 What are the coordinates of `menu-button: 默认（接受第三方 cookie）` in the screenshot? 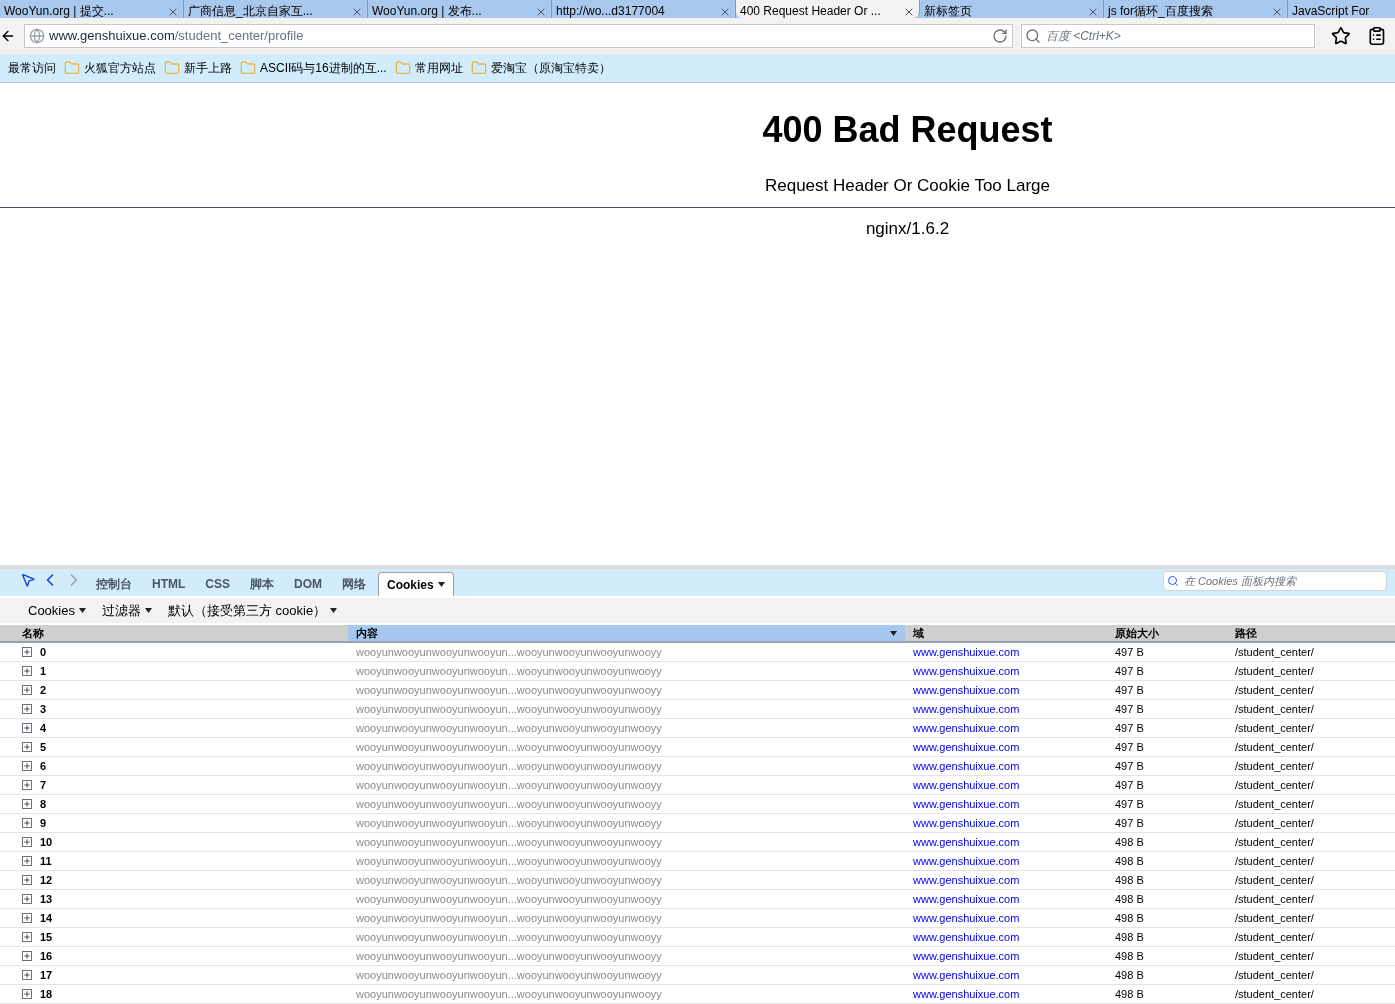 It's located at (252, 610).